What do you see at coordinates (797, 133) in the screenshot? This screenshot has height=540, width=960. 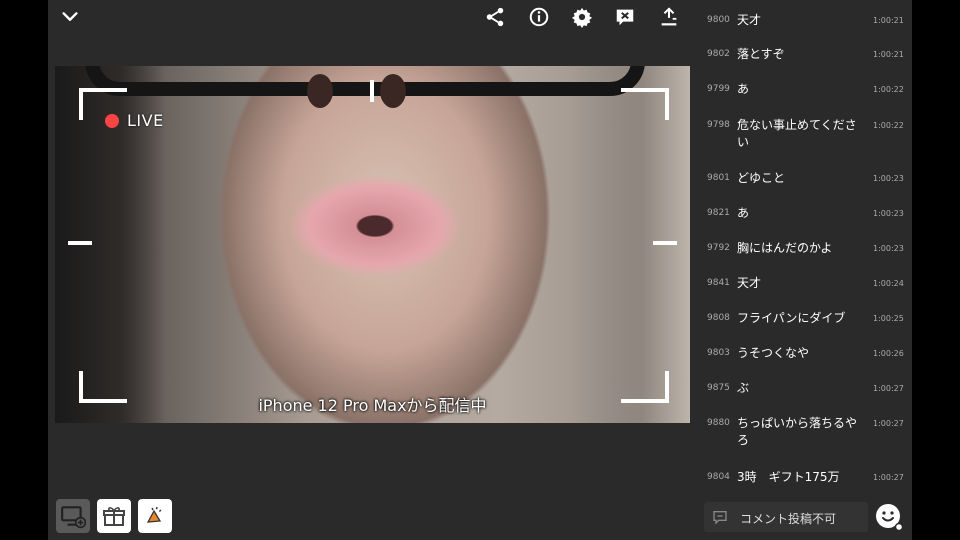 I see `comment-text: 危ない事止めてください` at bounding box center [797, 133].